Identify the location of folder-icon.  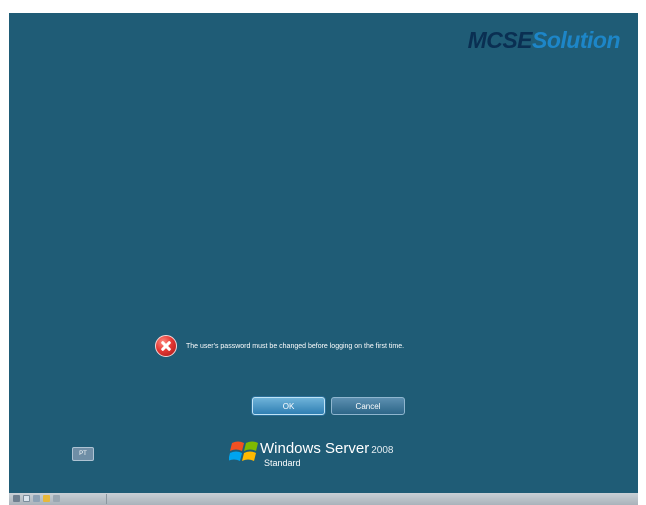
(46, 498).